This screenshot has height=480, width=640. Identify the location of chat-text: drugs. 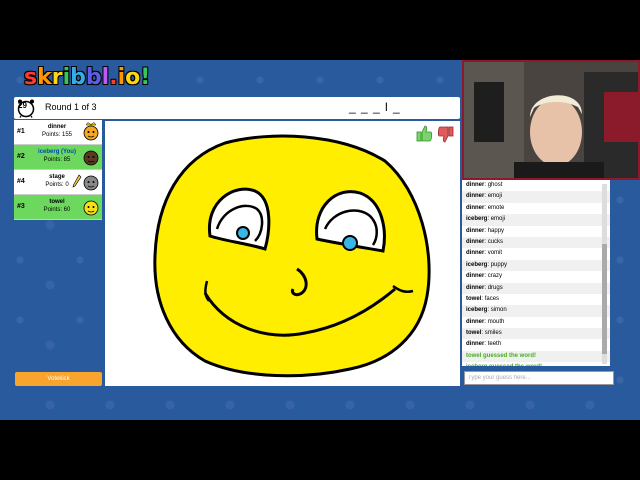
(495, 287).